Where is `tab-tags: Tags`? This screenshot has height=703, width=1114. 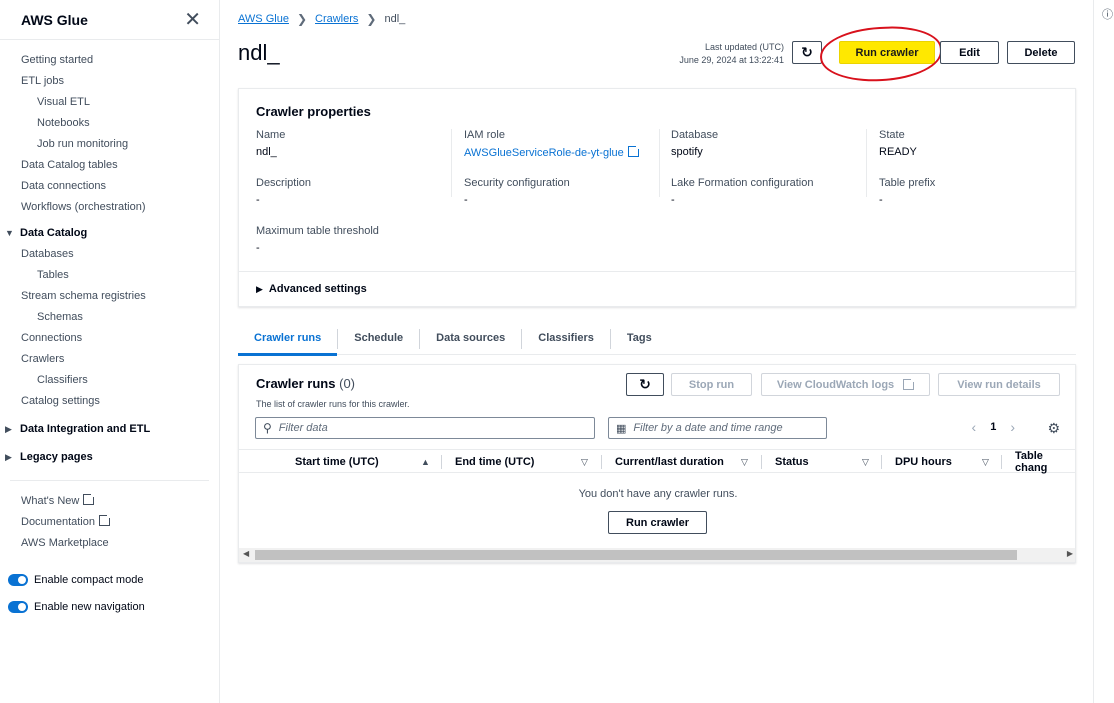 tab-tags: Tags is located at coordinates (639, 339).